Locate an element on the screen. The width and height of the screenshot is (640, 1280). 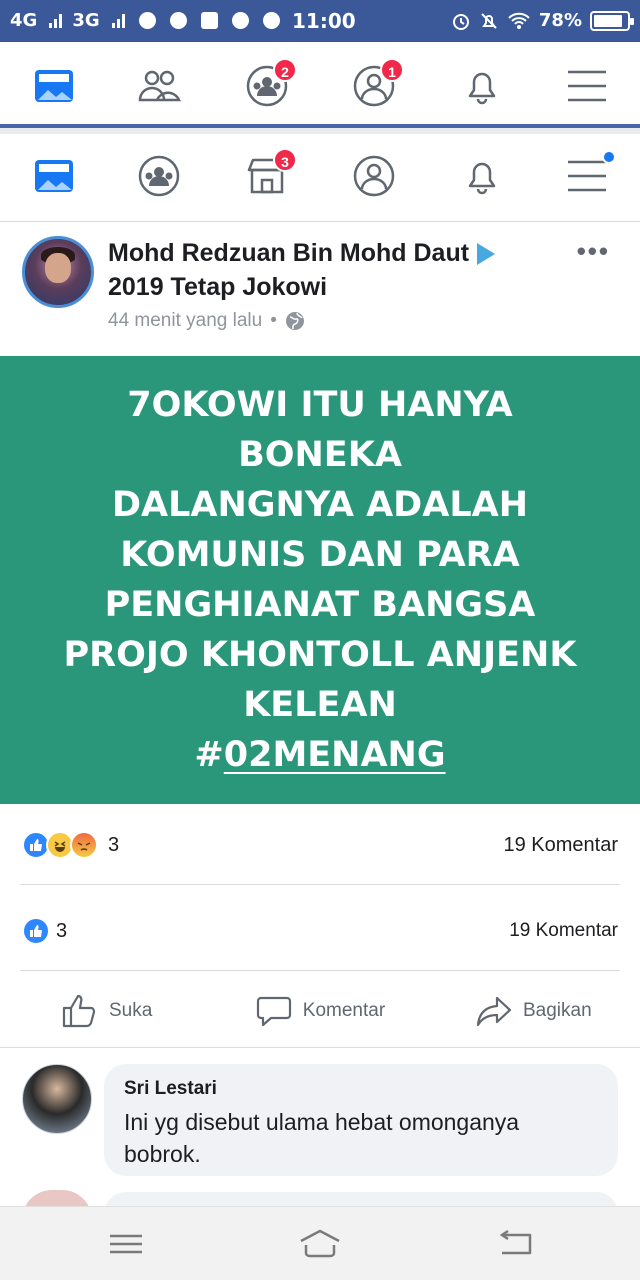
post-time: 44 menit yang lalu is located at coordinates (185, 321).